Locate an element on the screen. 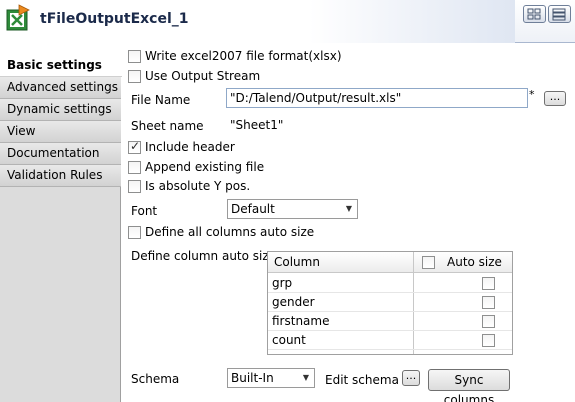 This screenshot has width=575, height=402. table-row: gender is located at coordinates (390, 302).